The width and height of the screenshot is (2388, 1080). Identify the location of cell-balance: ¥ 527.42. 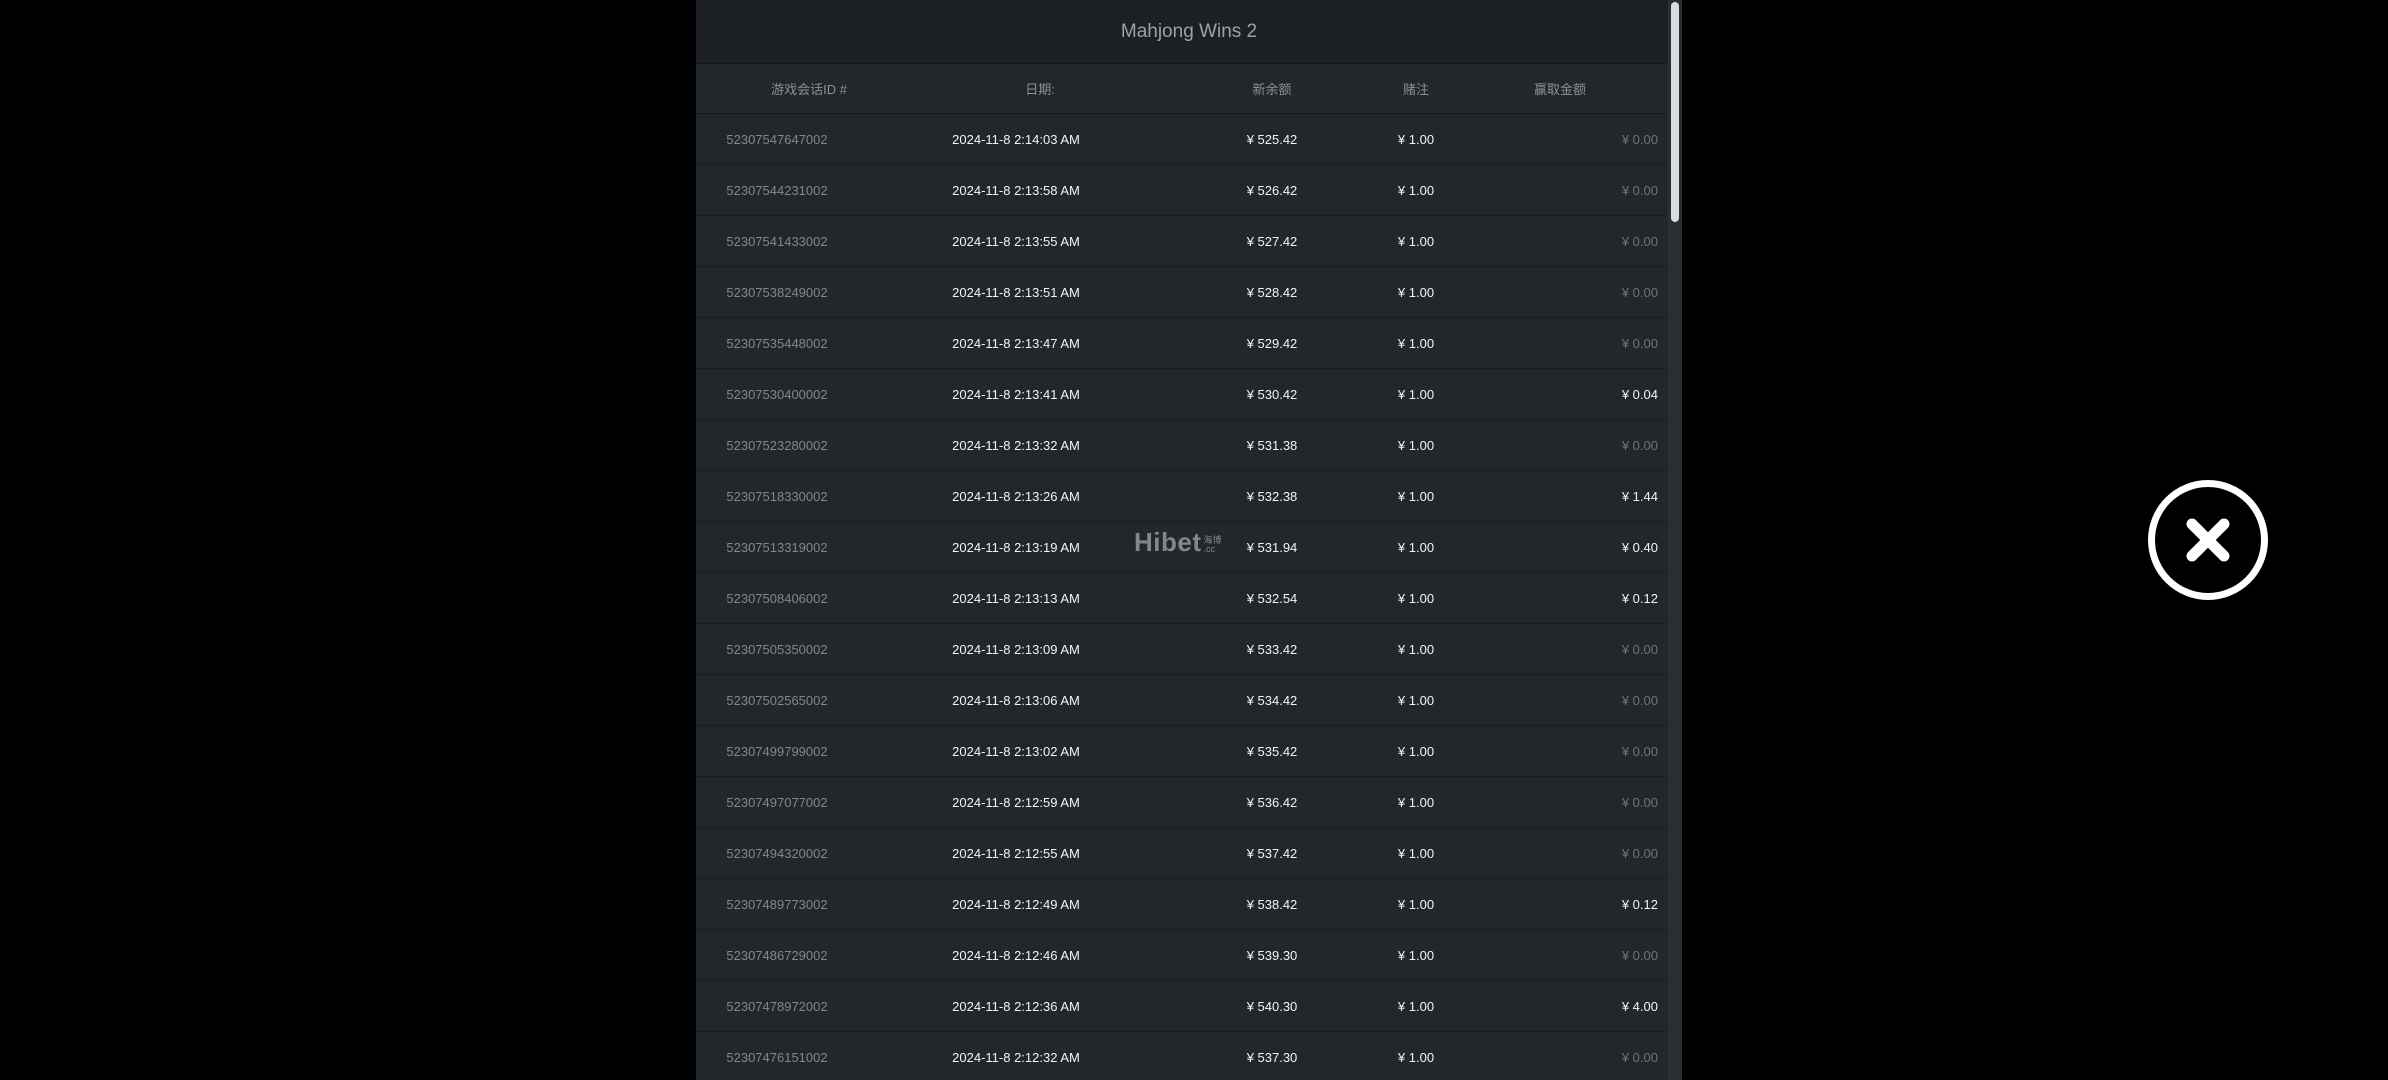
(1272, 241).